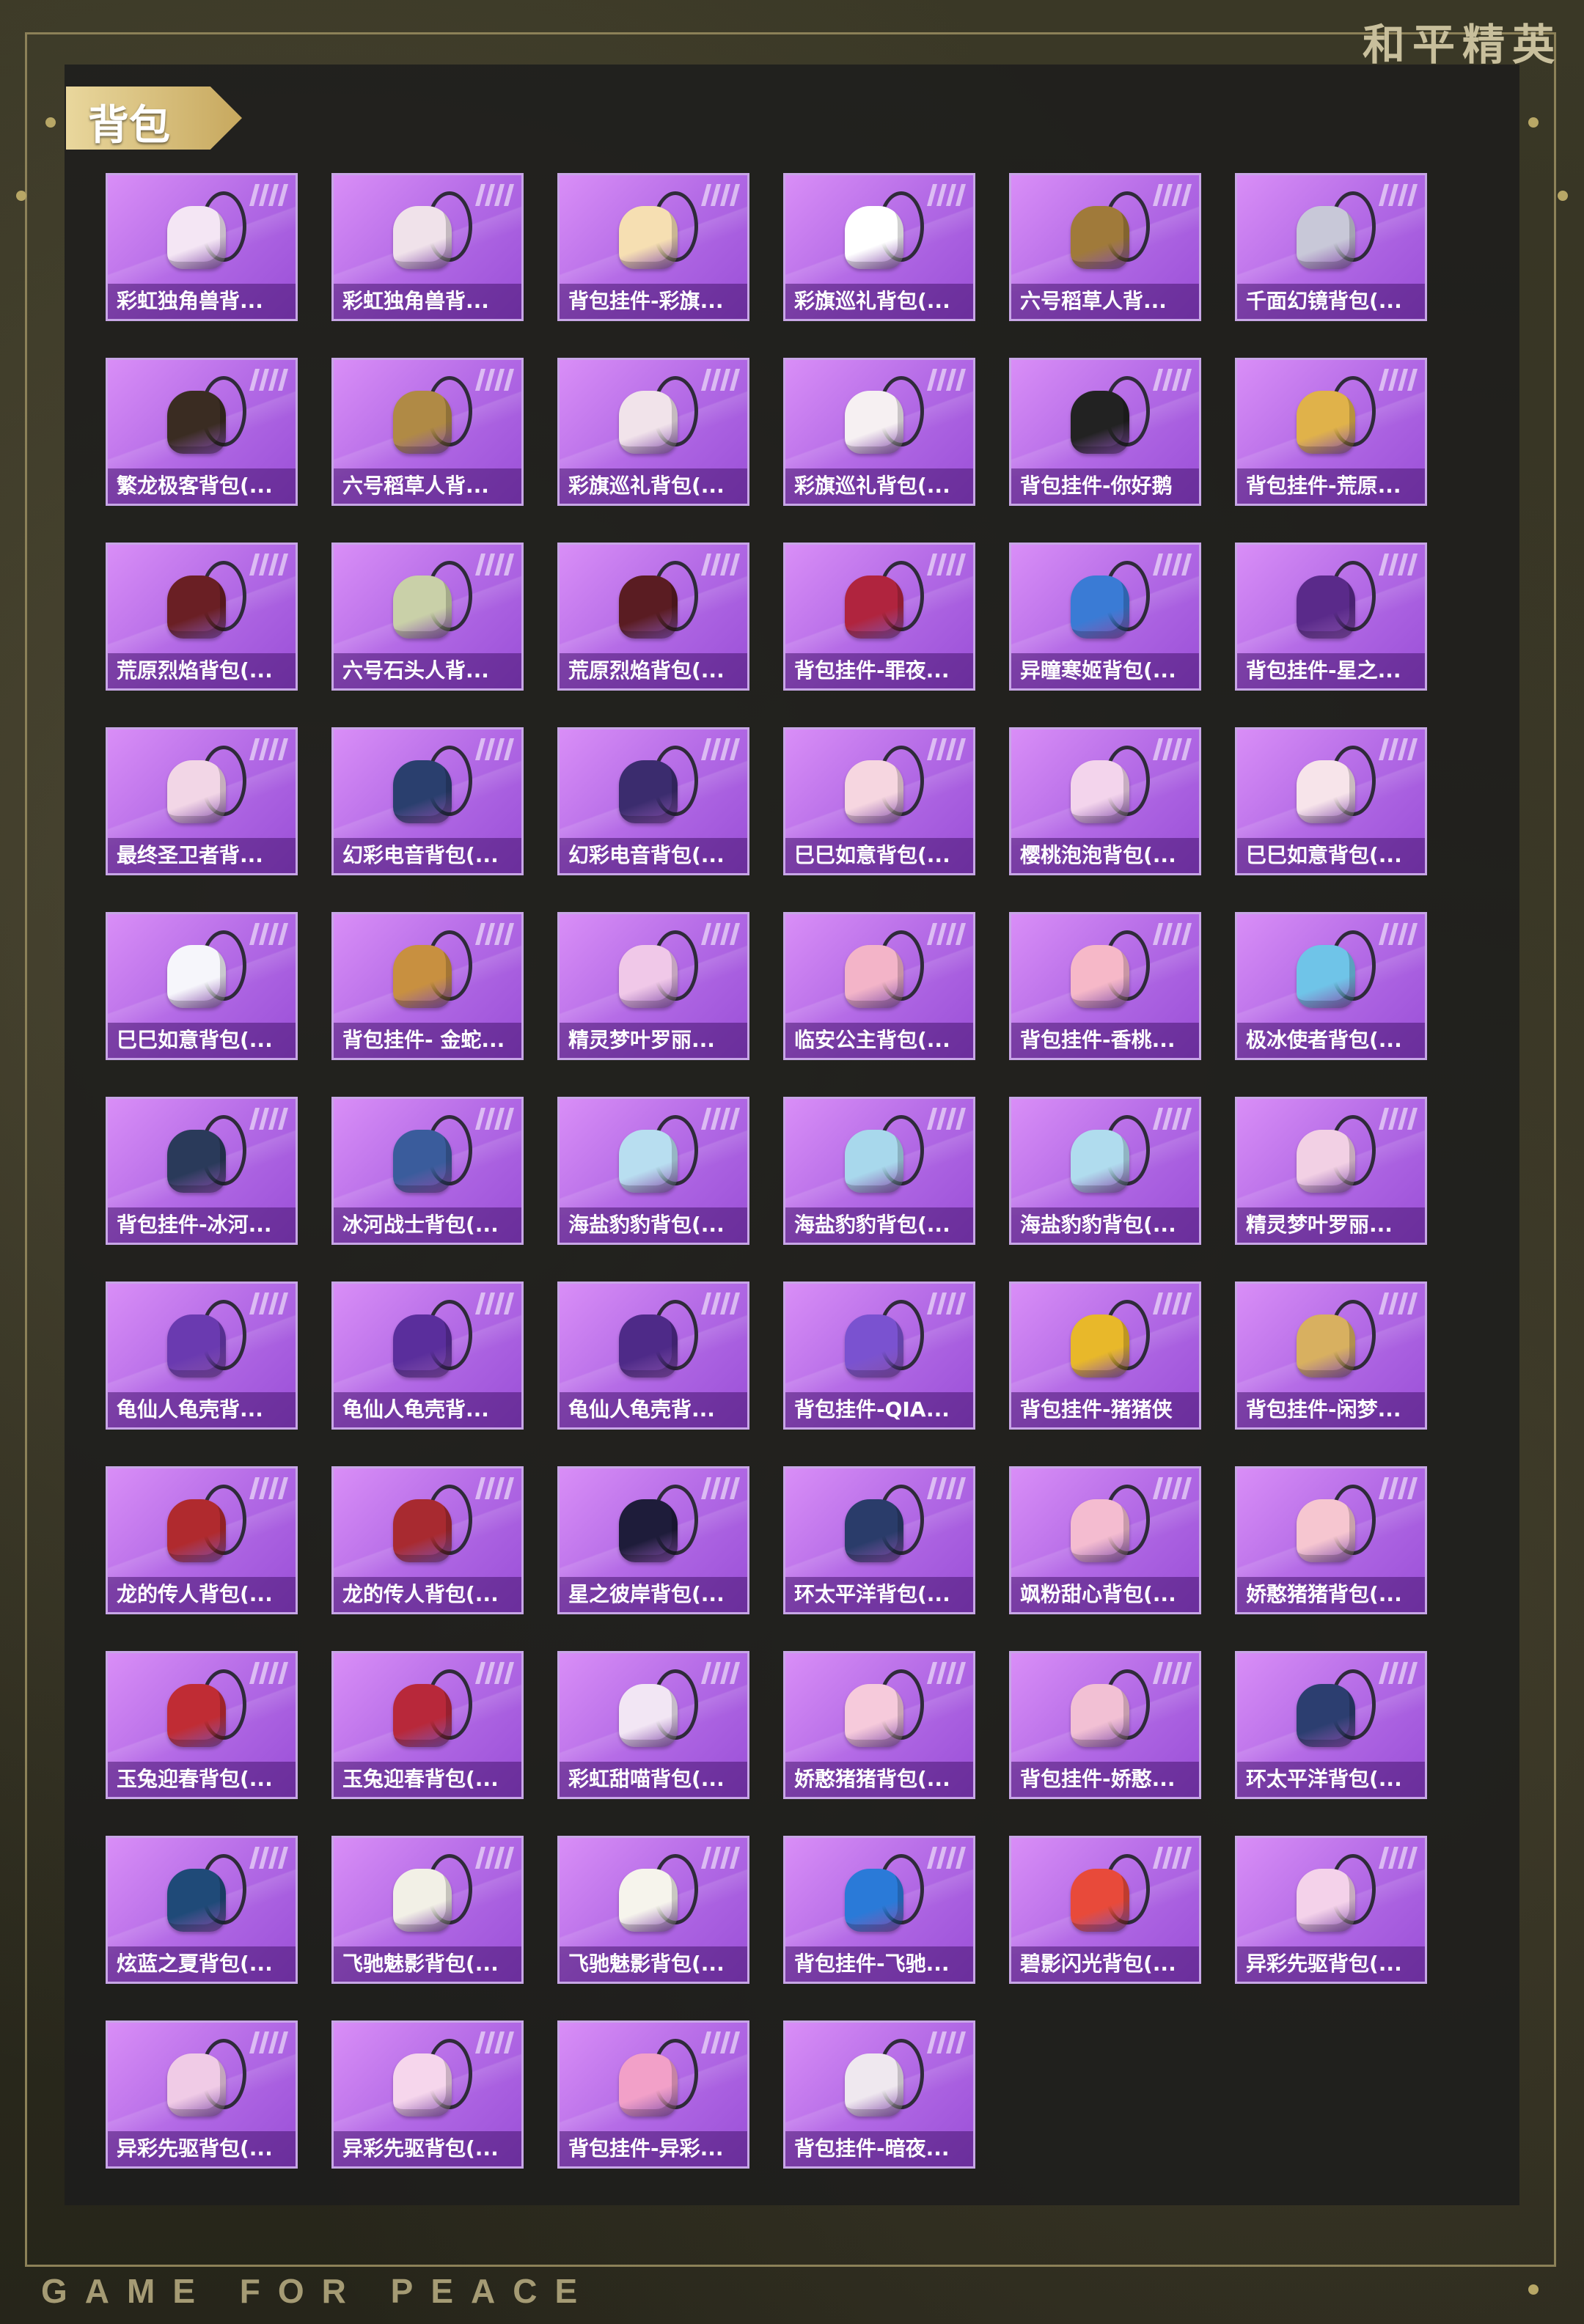 Image resolution: width=1584 pixels, height=2324 pixels. What do you see at coordinates (654, 785) in the screenshot?
I see `speaker-backpack-icon` at bounding box center [654, 785].